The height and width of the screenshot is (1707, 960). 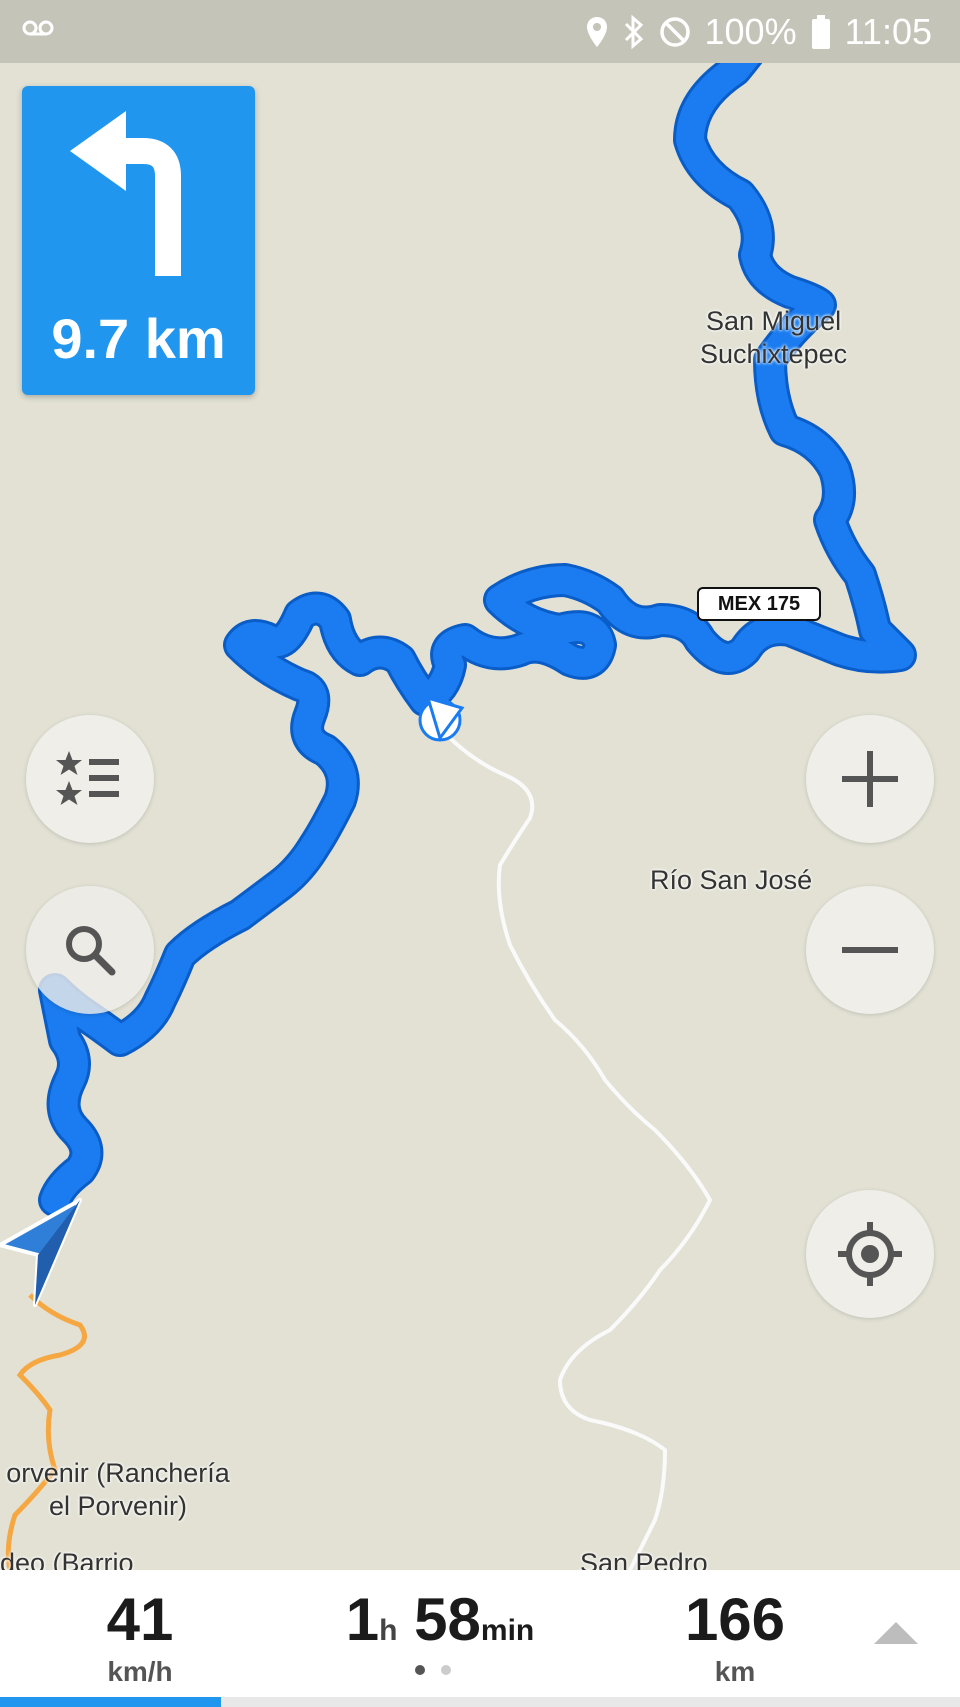 What do you see at coordinates (118, 1489) in the screenshot?
I see `map-label-porvenir: orvenir (Ranchería el Porvenir)` at bounding box center [118, 1489].